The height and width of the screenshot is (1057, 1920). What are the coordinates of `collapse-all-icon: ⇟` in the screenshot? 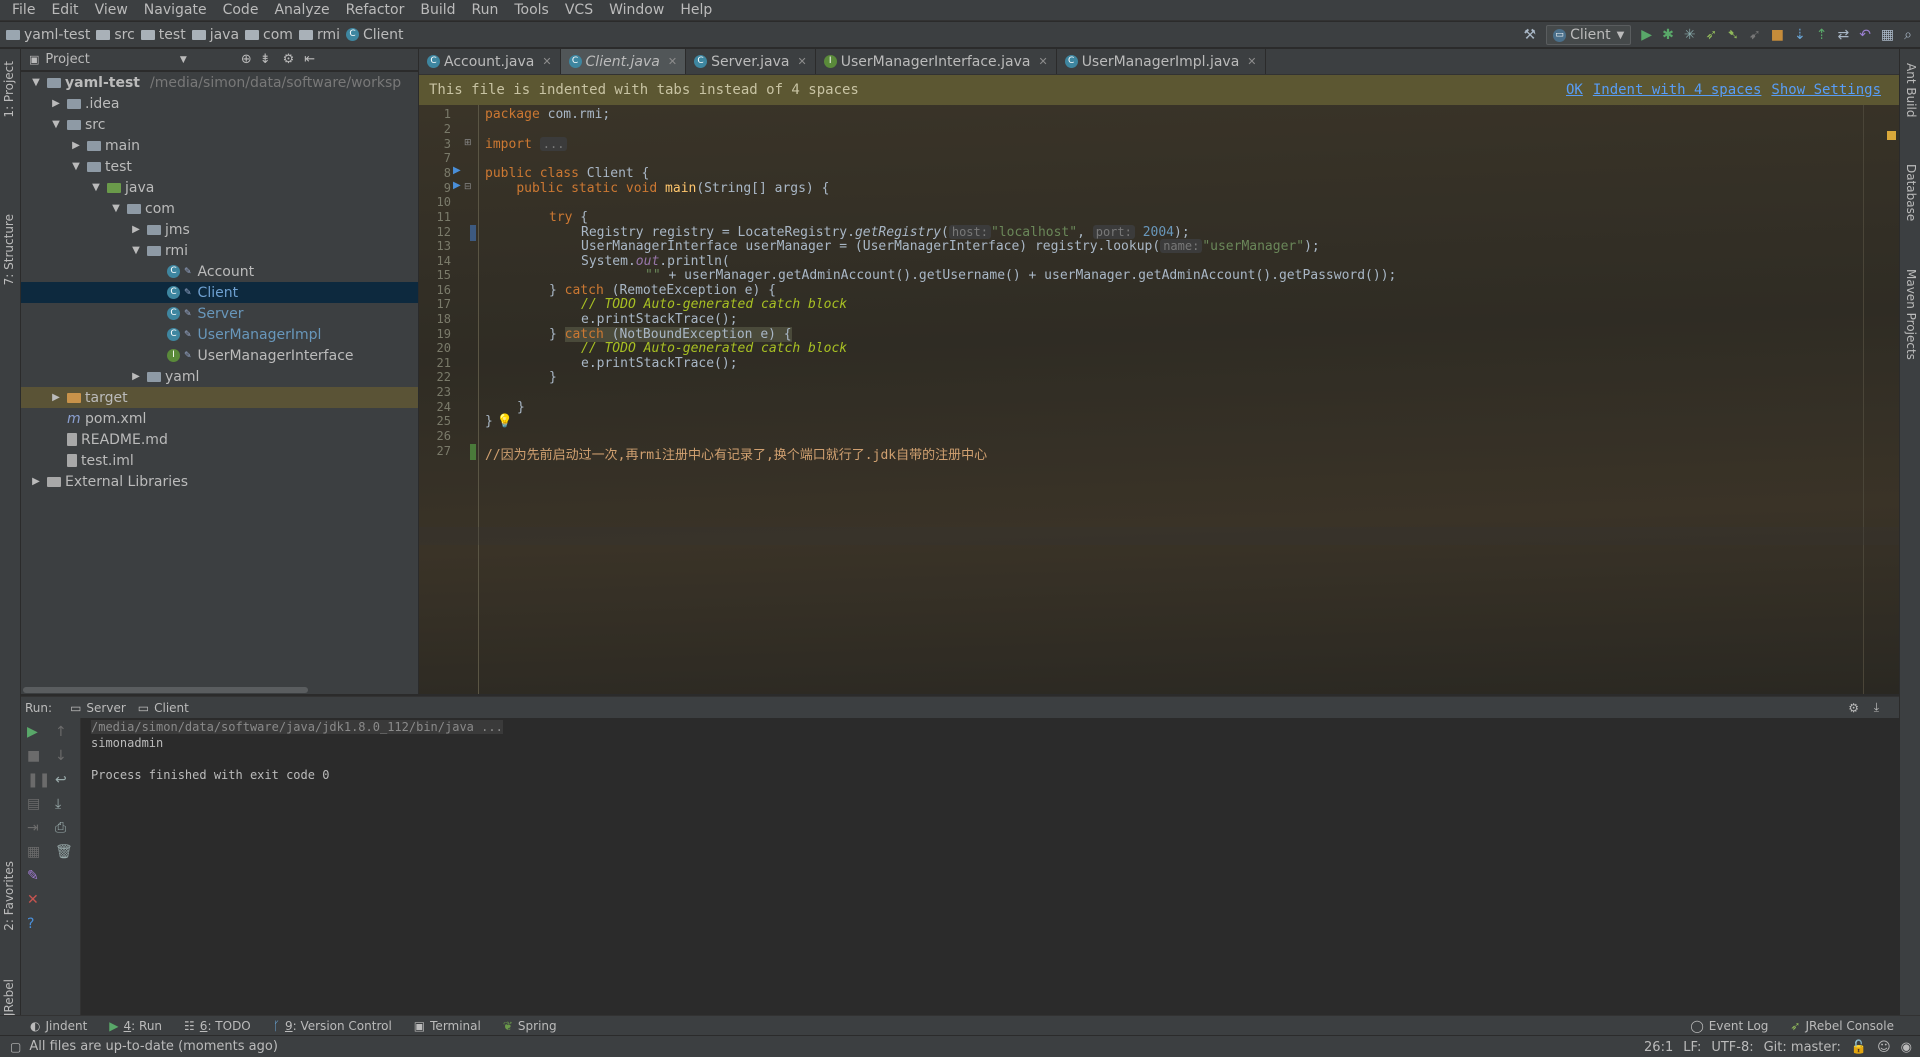 It's located at (265, 59).